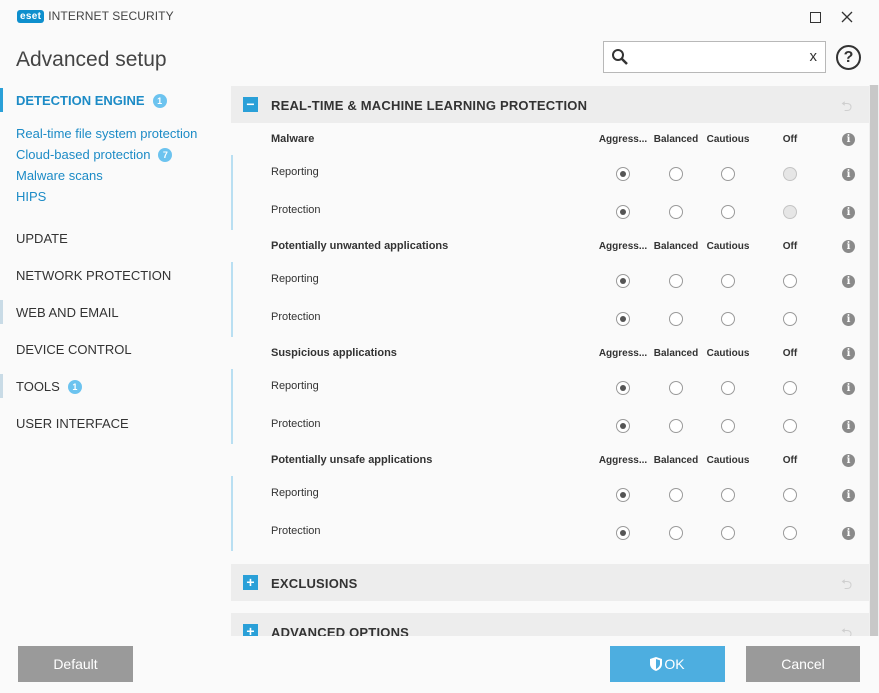 Image resolution: width=879 pixels, height=693 pixels. I want to click on sidebar-item-network: NETWORK PROTECTION, so click(113, 275).